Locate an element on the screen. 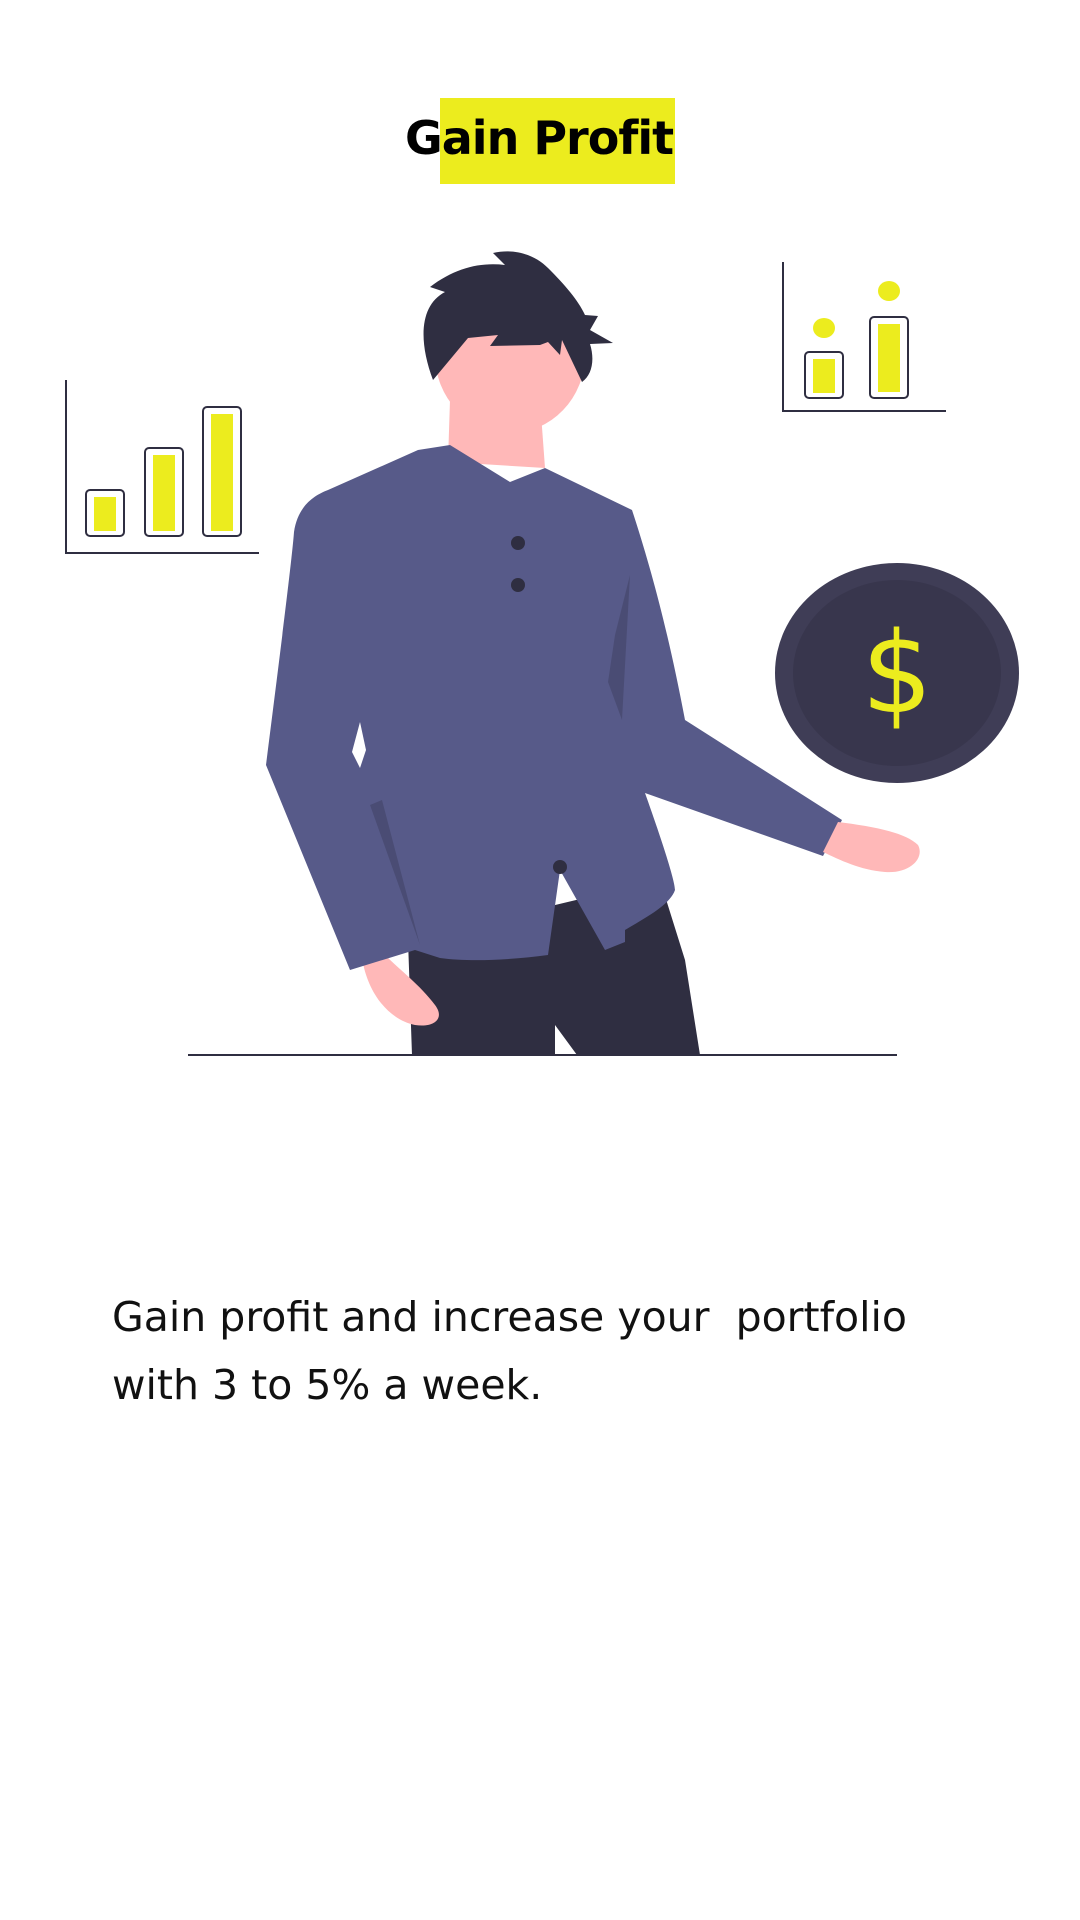  header: Gain Profit is located at coordinates (540, 100).